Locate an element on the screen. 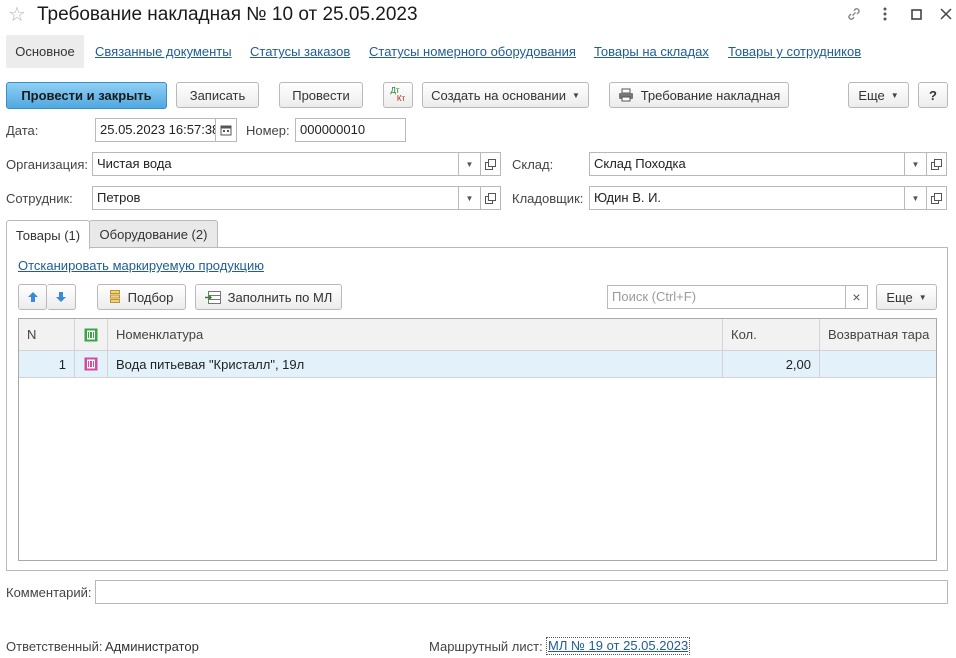 This screenshot has height=658, width=956. move-down-button is located at coordinates (61, 297).